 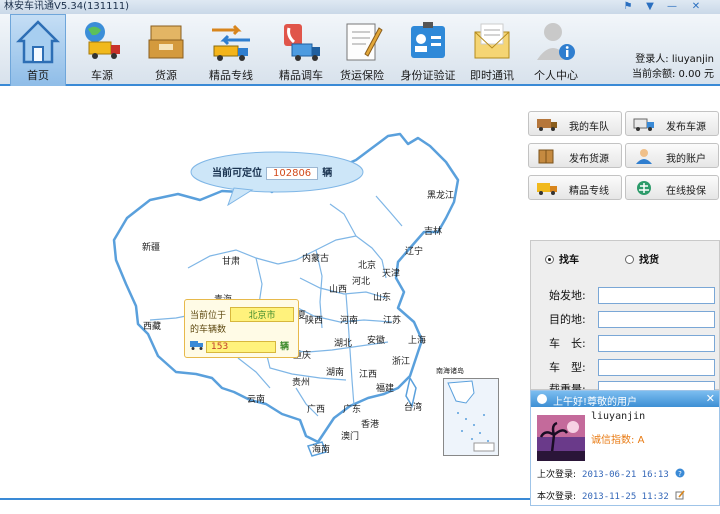 I want to click on edit-icon, so click(x=680, y=495).